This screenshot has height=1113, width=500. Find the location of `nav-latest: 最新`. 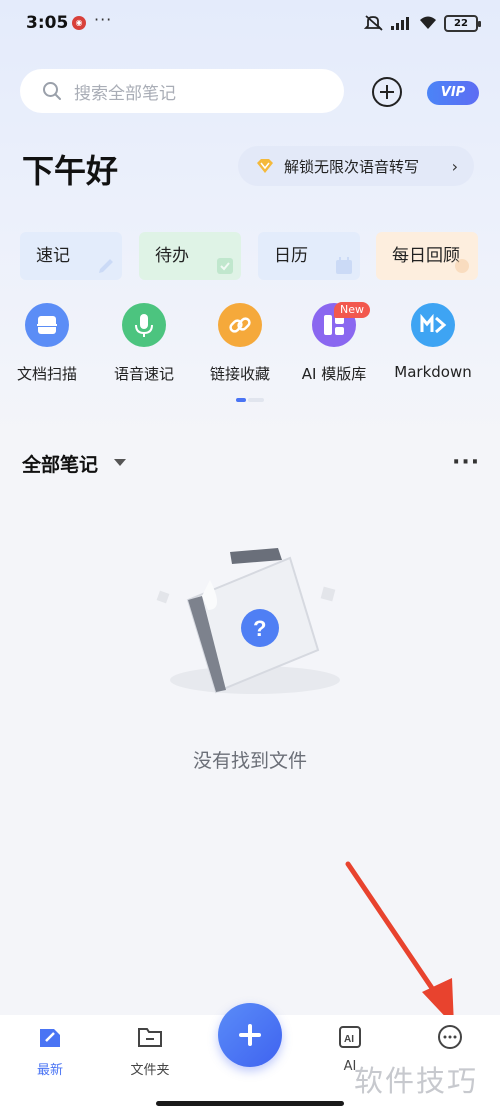

nav-latest: 最新 is located at coordinates (50, 1050).